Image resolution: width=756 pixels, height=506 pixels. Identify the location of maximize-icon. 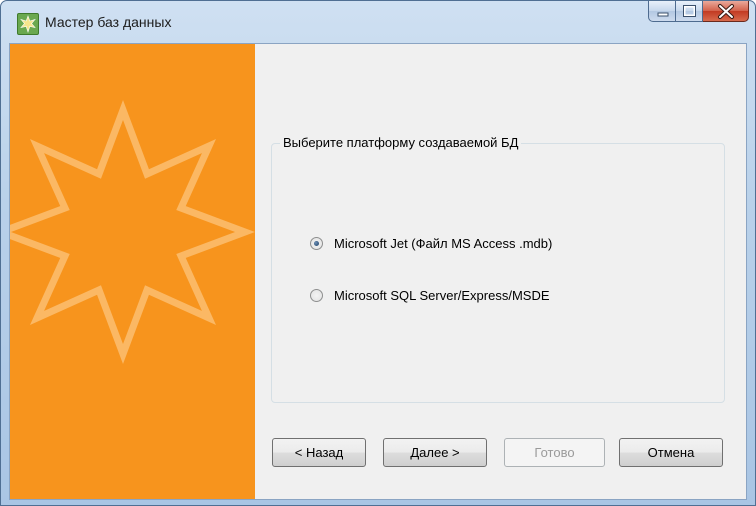
(689, 11).